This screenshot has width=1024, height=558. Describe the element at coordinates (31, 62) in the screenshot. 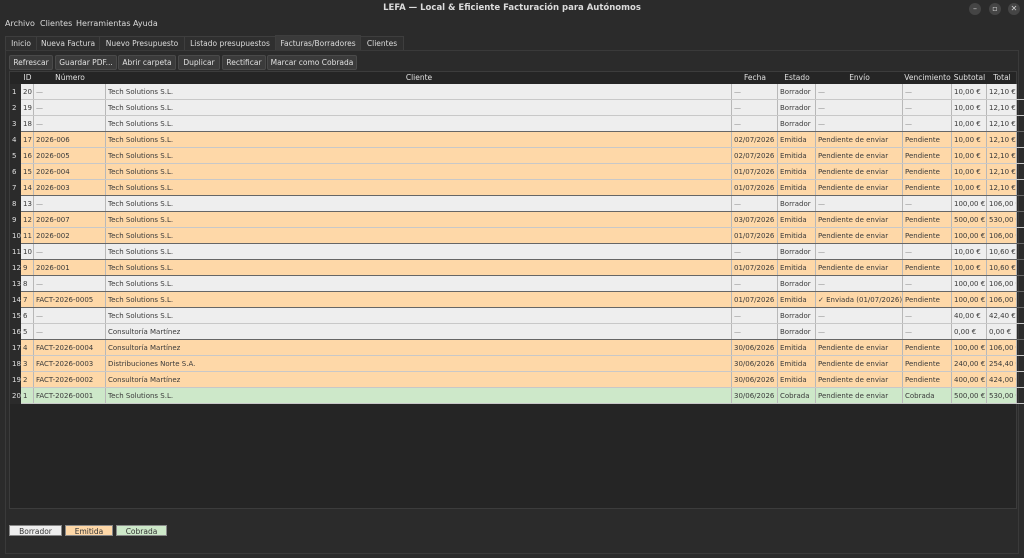

I see `refresh-button: Refrescar` at that location.